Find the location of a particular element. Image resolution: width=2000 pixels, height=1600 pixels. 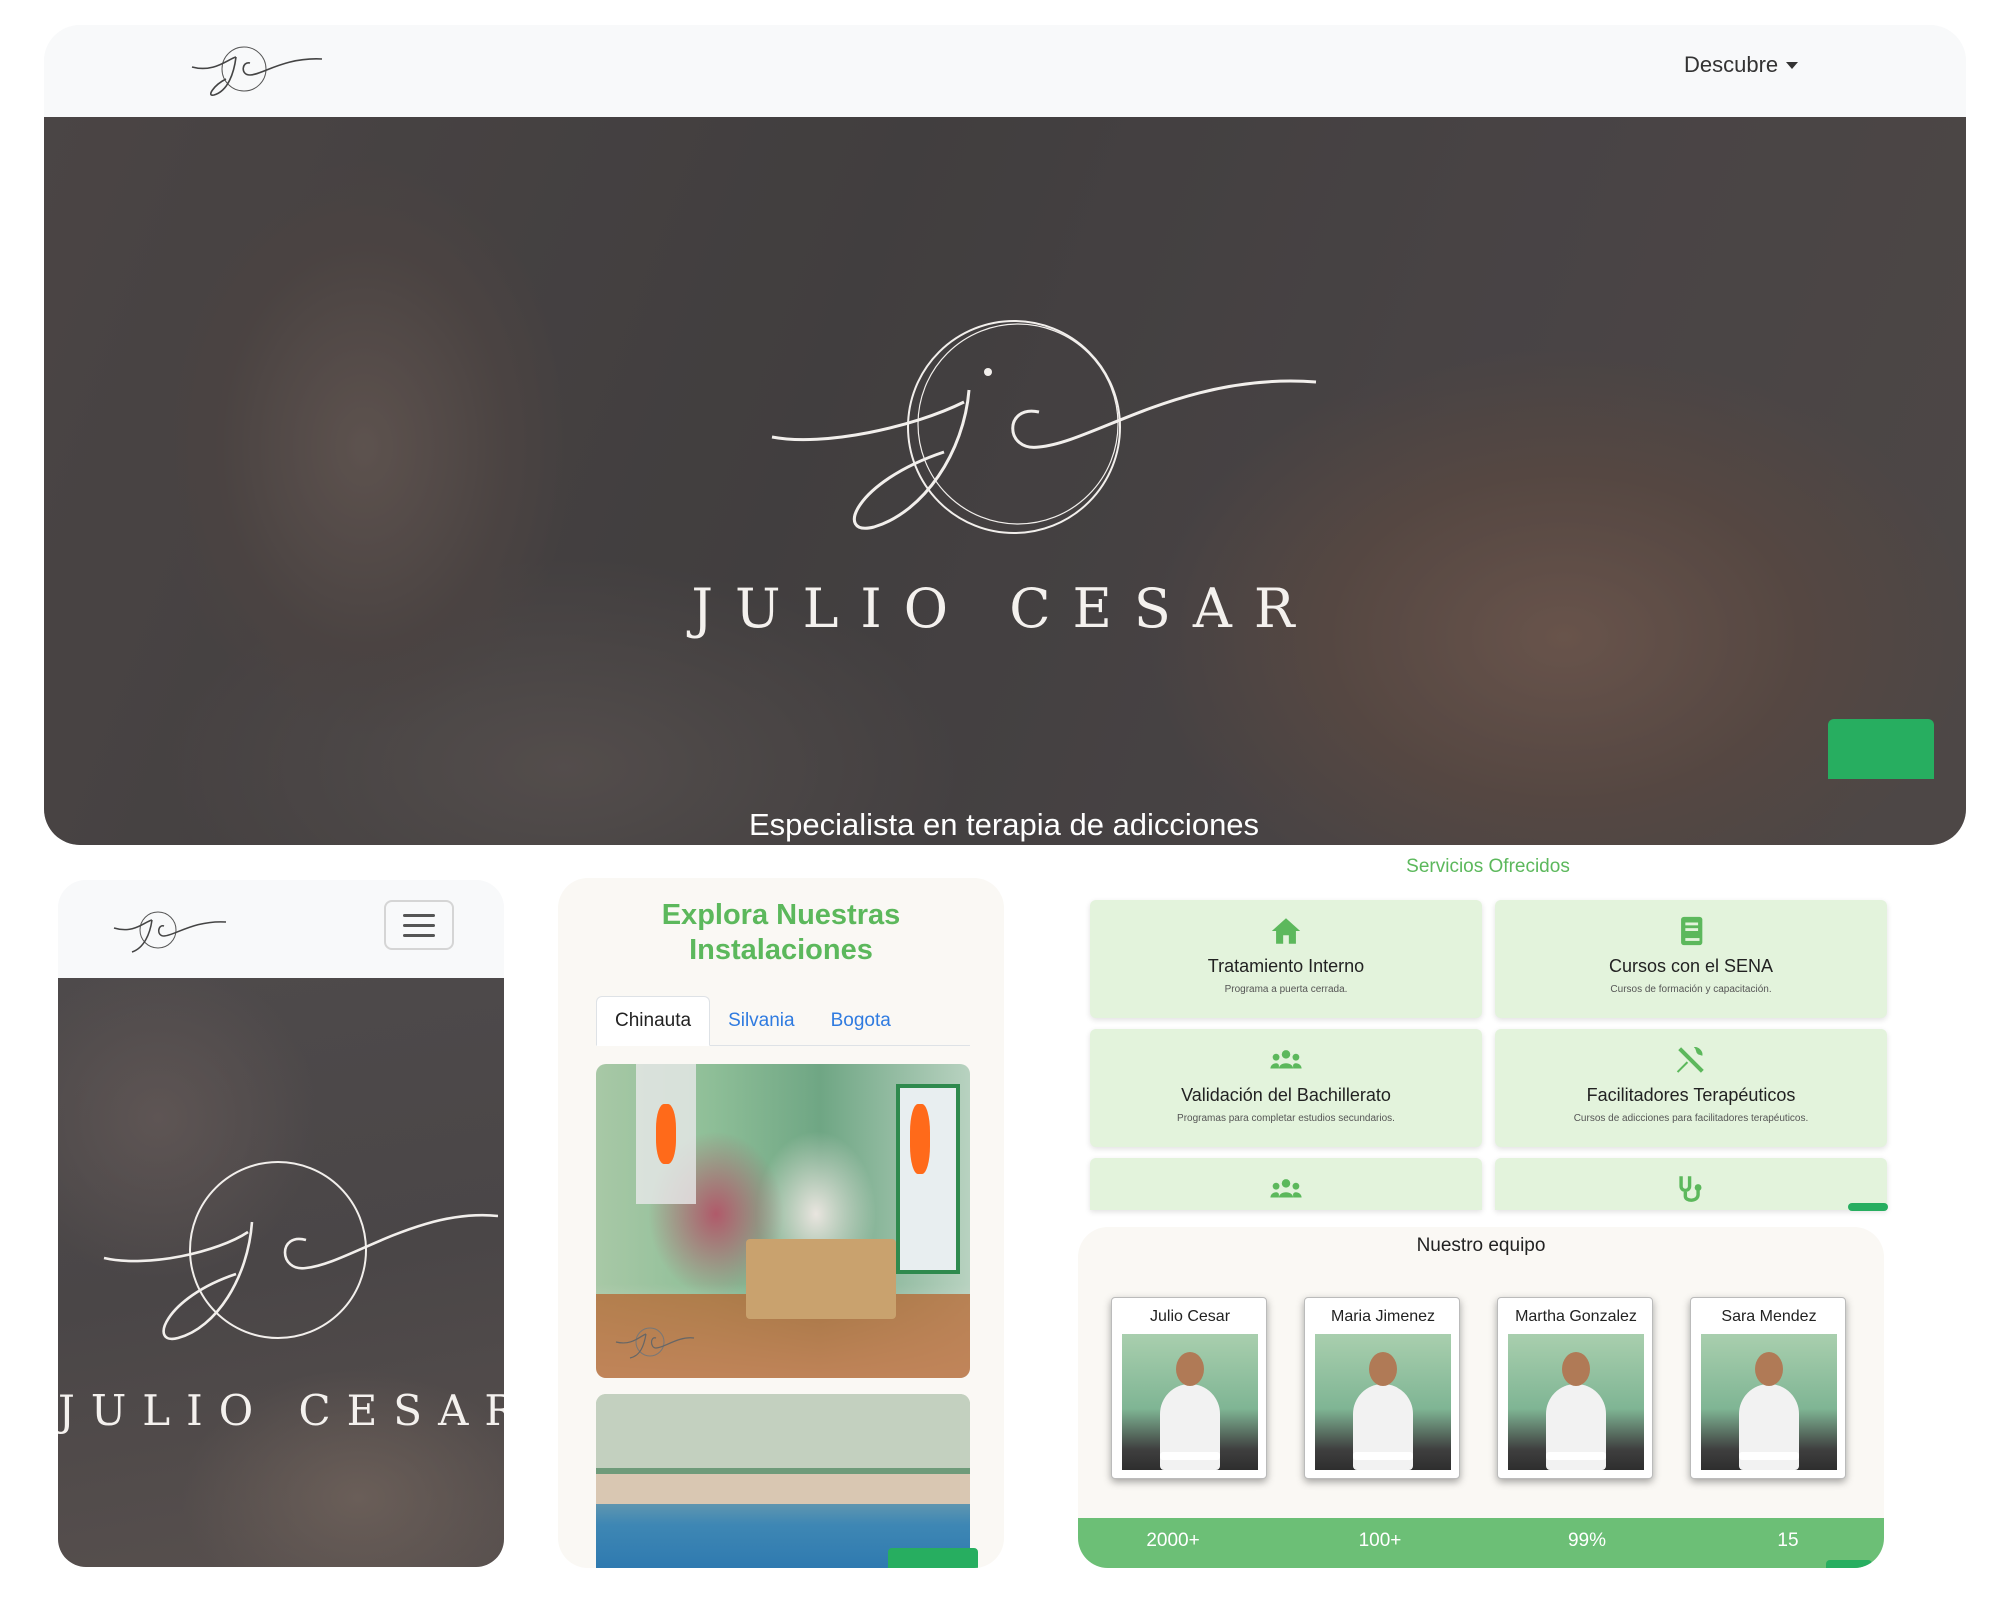

pool-deck is located at coordinates (783, 1489).